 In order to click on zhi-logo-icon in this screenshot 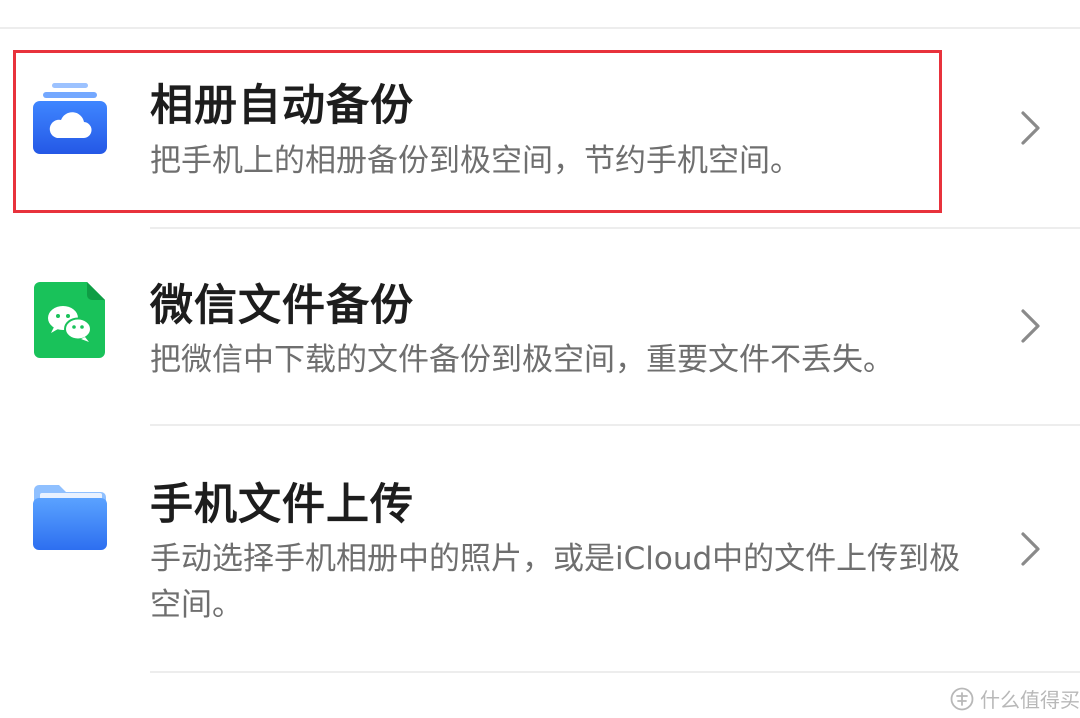, I will do `click(962, 698)`.